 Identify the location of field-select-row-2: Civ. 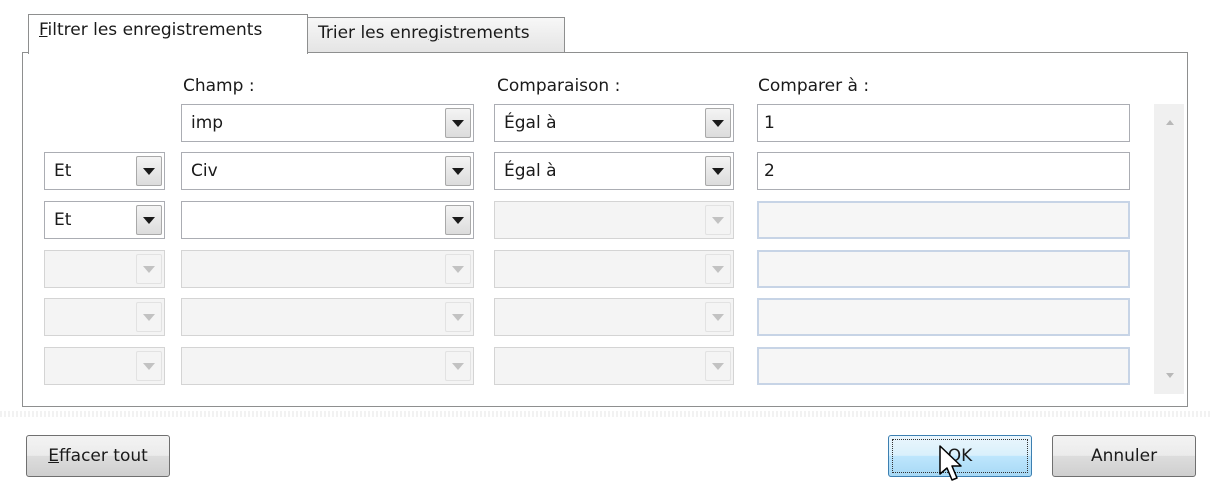
(327, 171).